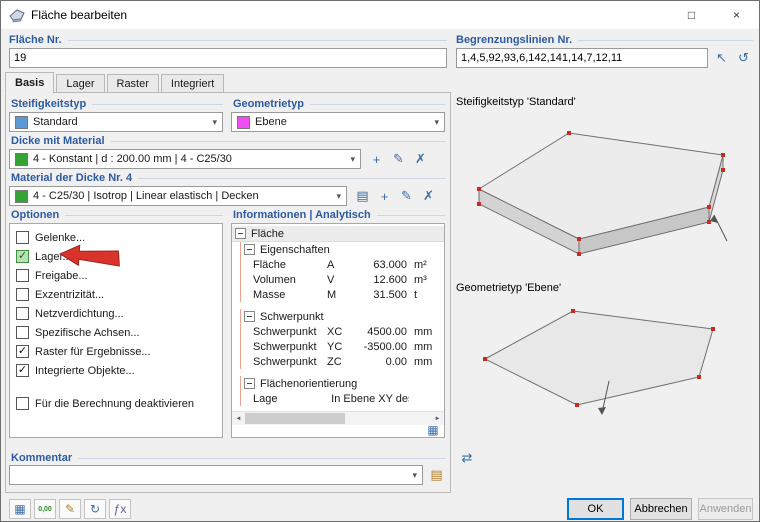  What do you see at coordinates (514, 40) in the screenshot?
I see `boundary-lines-label-text: Begrenzungslinien Nr.` at bounding box center [514, 40].